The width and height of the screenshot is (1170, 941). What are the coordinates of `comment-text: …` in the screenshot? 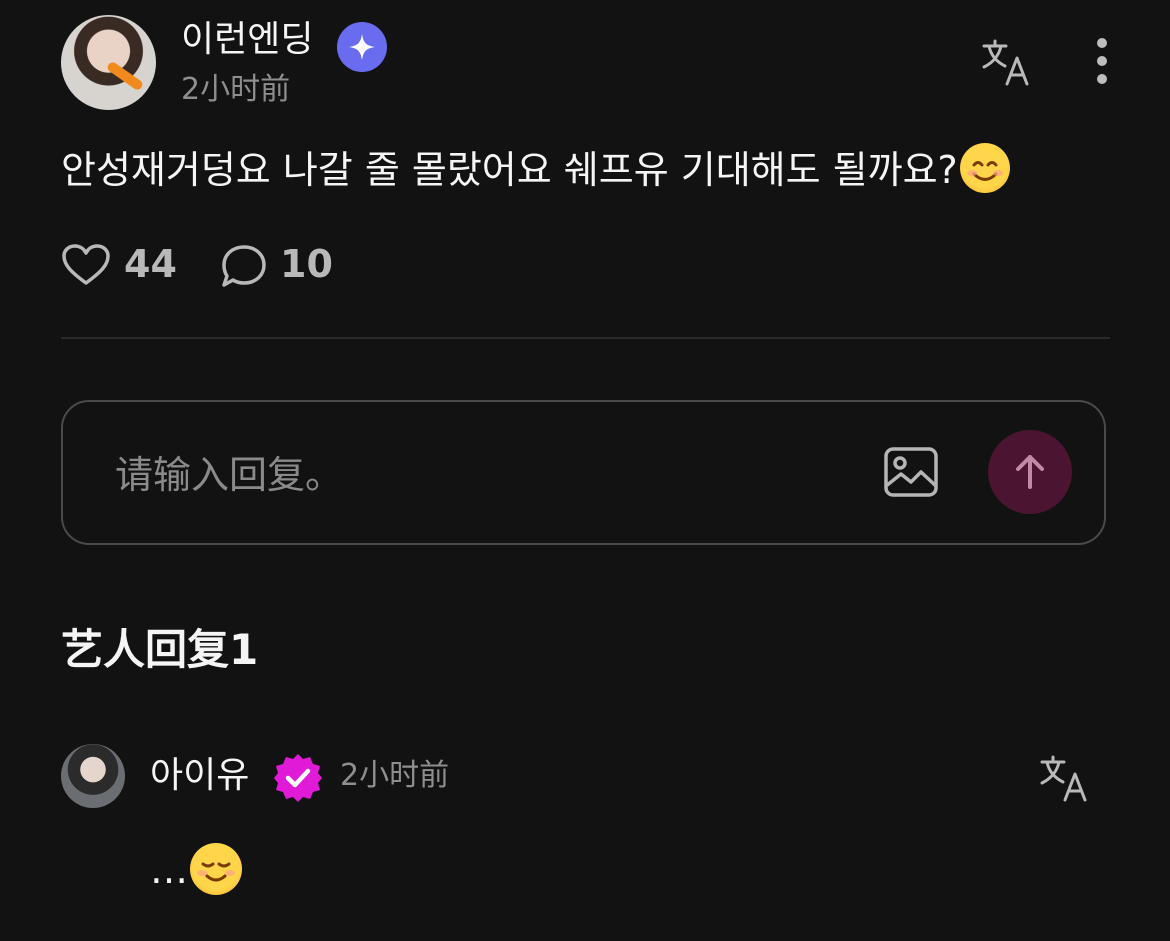 It's located at (196, 870).